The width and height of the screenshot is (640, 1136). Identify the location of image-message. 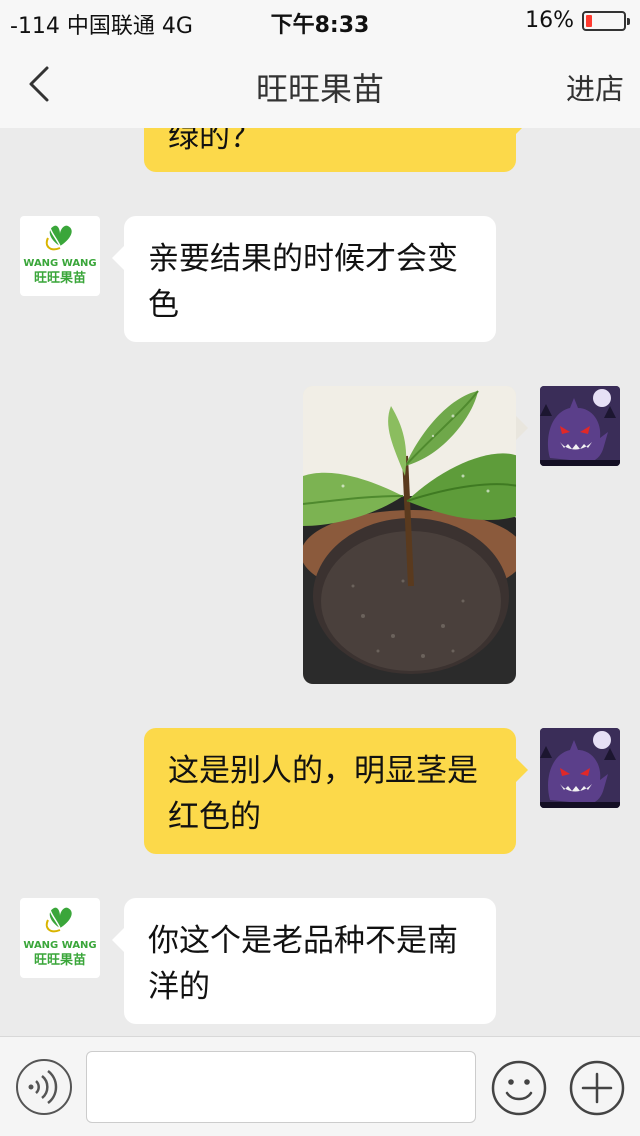
(409, 535).